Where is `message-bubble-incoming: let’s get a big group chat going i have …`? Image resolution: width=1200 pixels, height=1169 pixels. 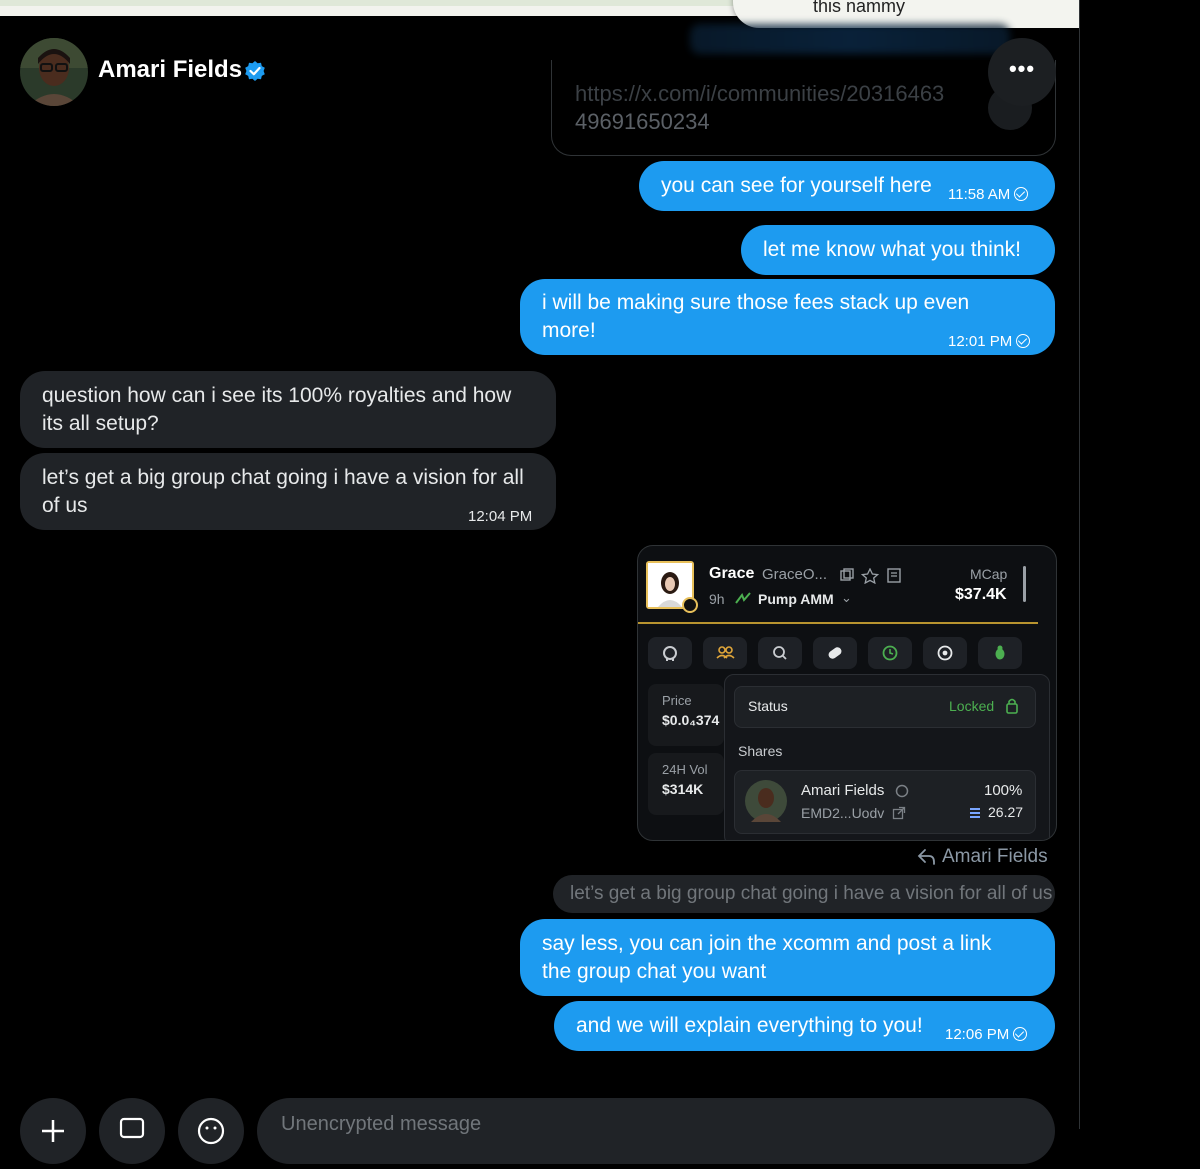 message-bubble-incoming: let’s get a big group chat going i have … is located at coordinates (288, 491).